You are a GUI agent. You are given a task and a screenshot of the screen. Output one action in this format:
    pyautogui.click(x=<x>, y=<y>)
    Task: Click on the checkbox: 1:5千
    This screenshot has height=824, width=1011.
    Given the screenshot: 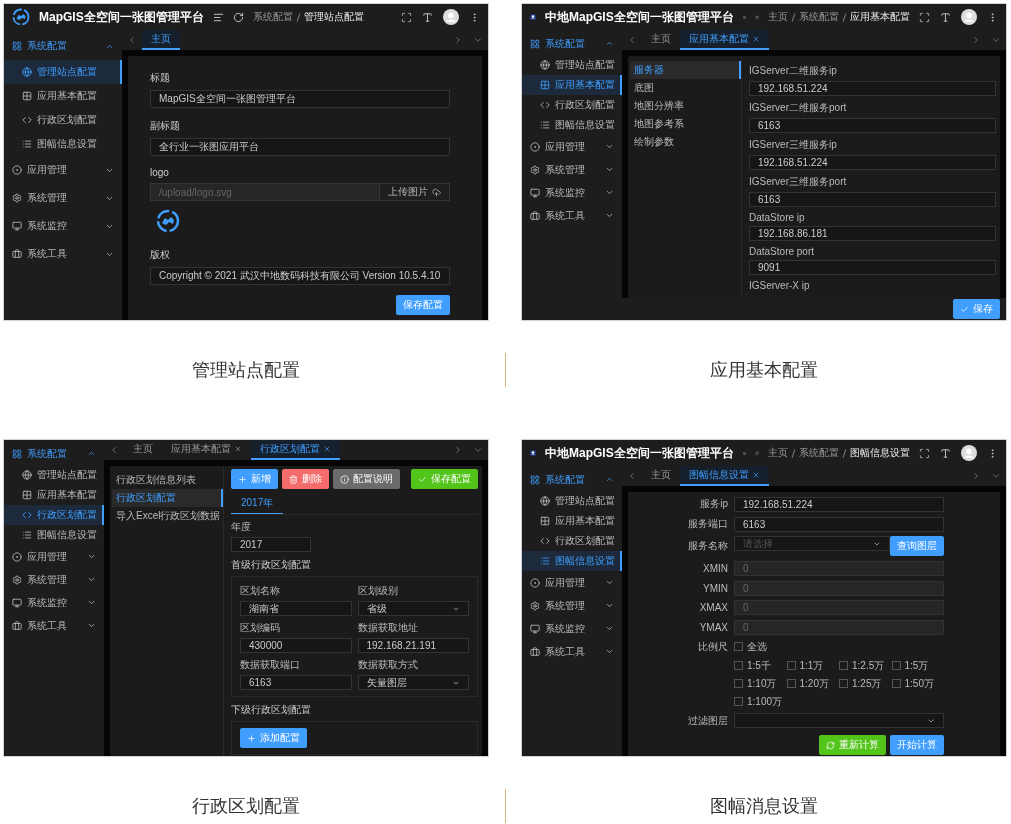 What is the action you would take?
    pyautogui.click(x=760, y=665)
    